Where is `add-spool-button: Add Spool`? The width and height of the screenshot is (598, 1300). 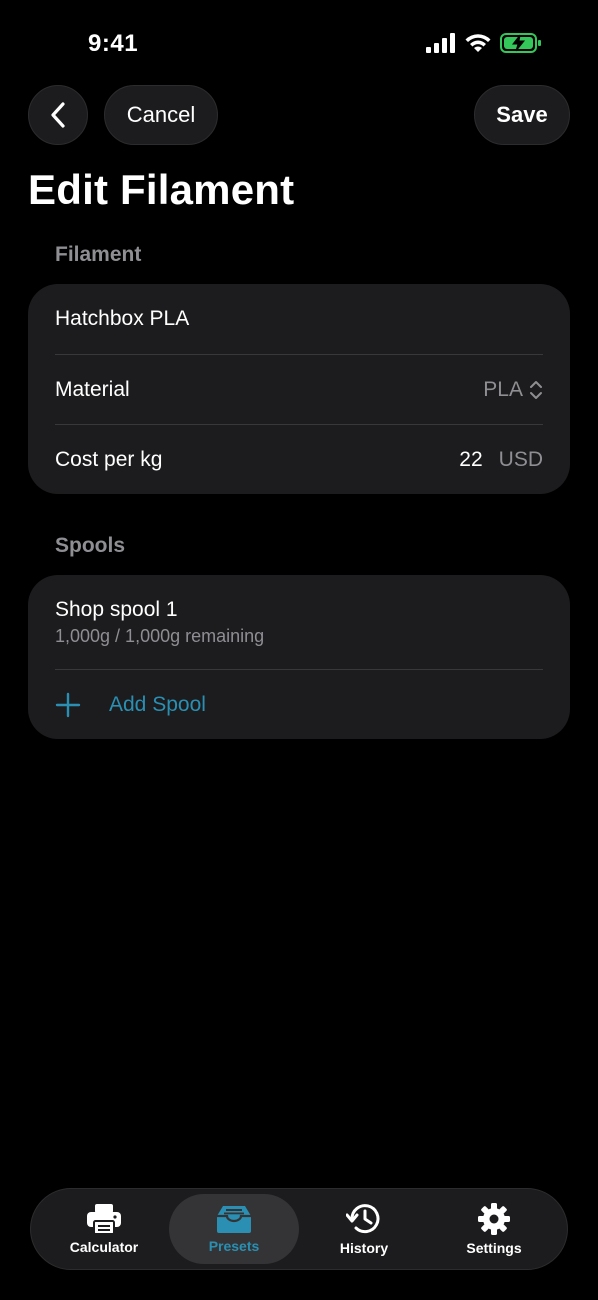
add-spool-button: Add Spool is located at coordinates (299, 704).